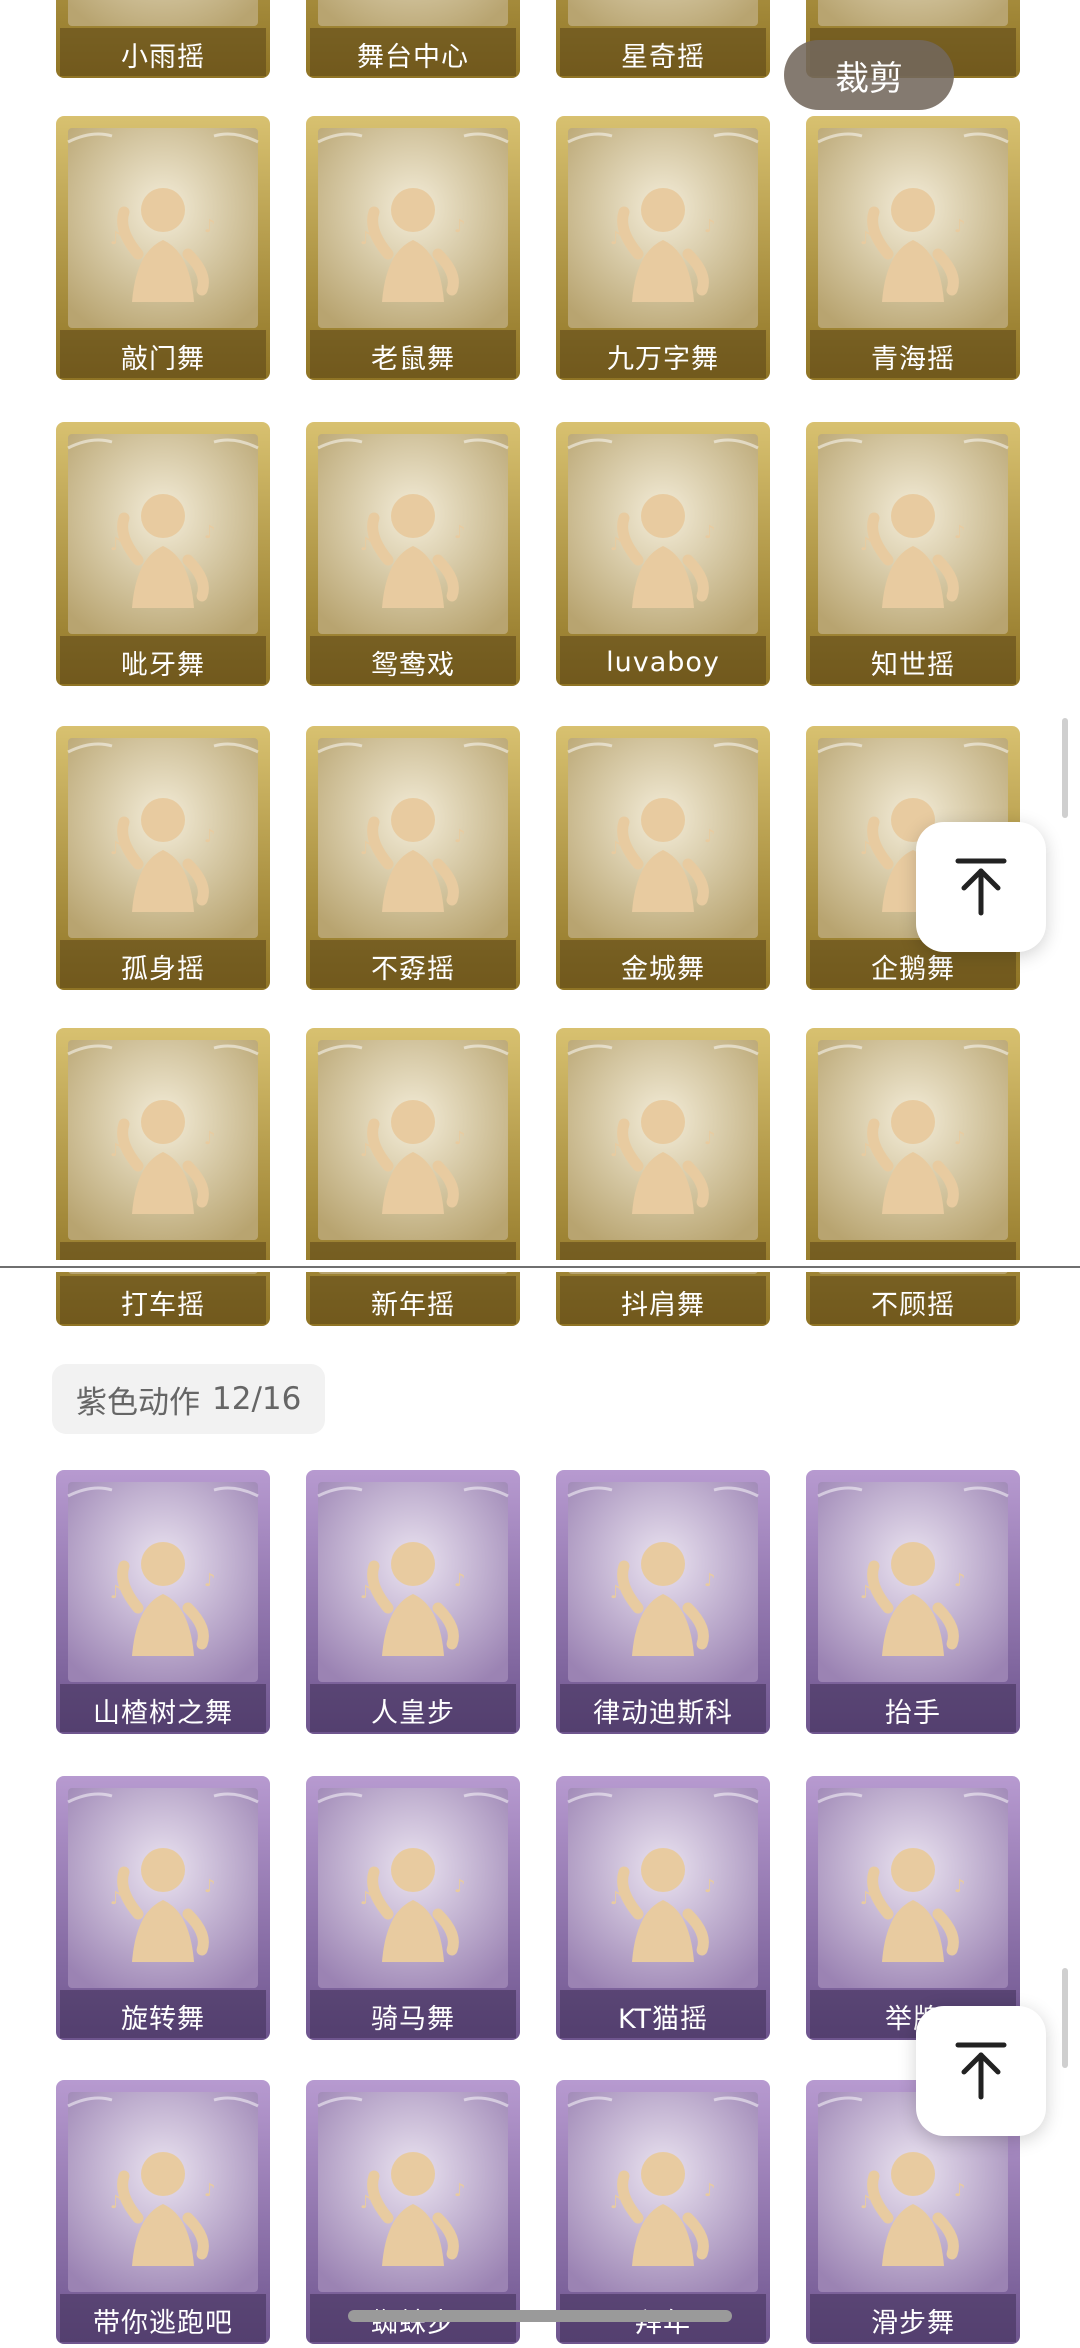 The height and width of the screenshot is (2348, 1080). Describe the element at coordinates (663, 1713) in the screenshot. I see `emote-label: 律动迪斯科` at that location.